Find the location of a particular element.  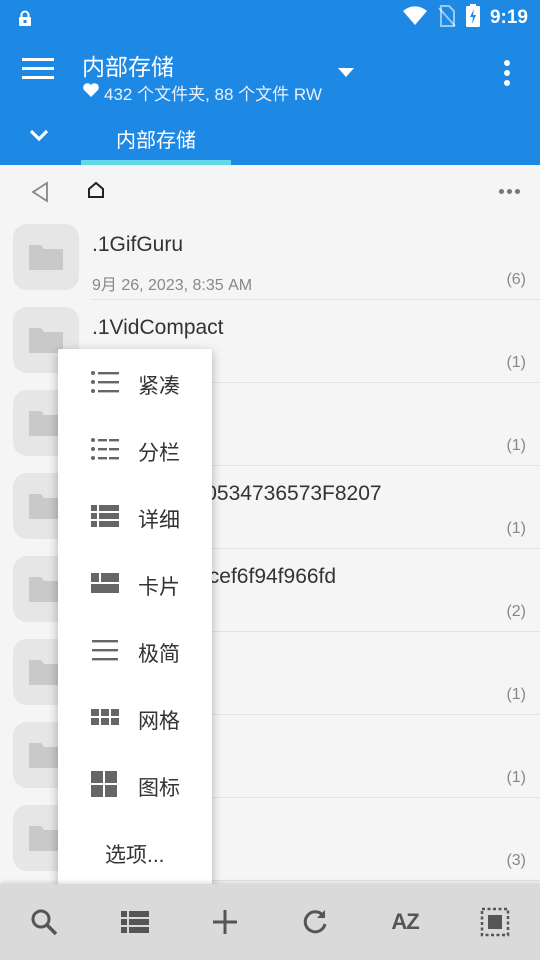

menu-item-label: 紧凑 is located at coordinates (159, 386).